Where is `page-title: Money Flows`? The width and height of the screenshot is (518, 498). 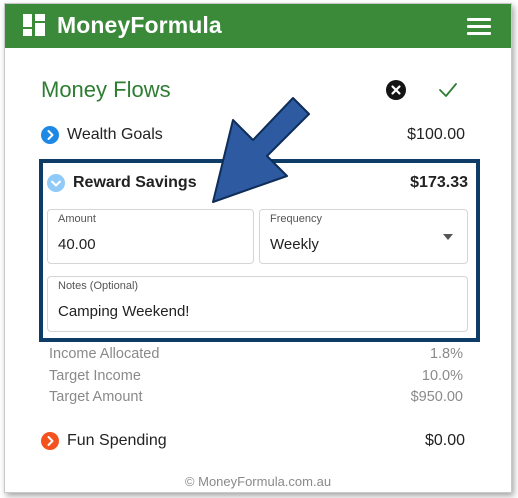
page-title: Money Flows is located at coordinates (106, 89).